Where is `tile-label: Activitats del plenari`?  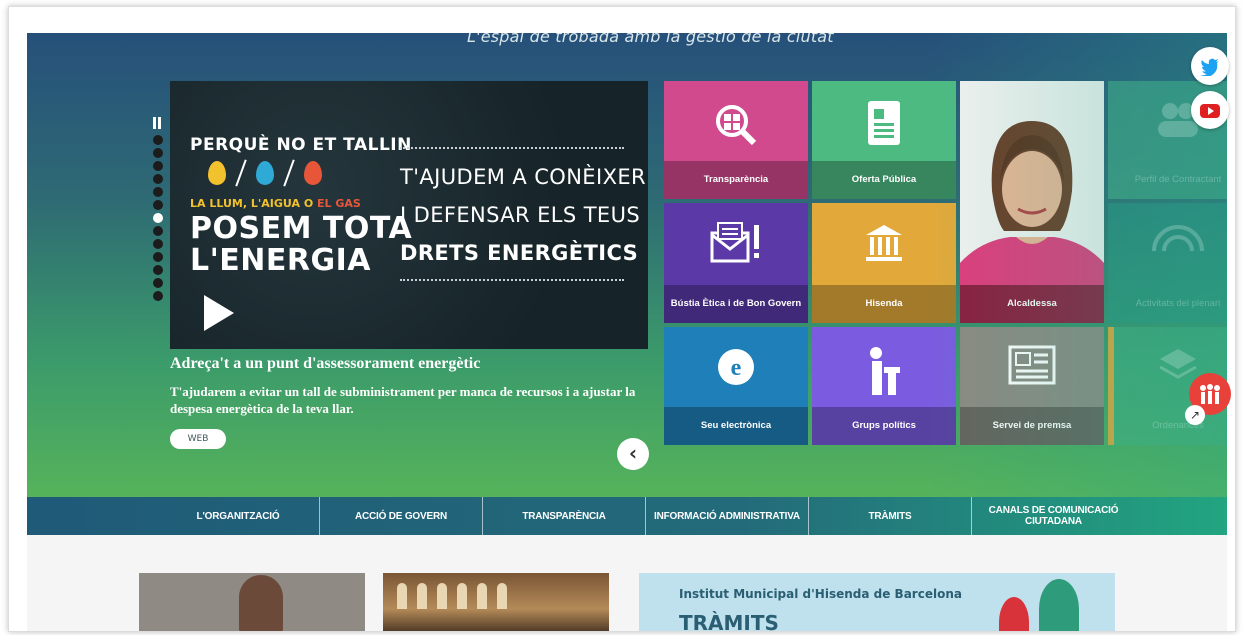
tile-label: Activitats del plenari is located at coordinates (1178, 303).